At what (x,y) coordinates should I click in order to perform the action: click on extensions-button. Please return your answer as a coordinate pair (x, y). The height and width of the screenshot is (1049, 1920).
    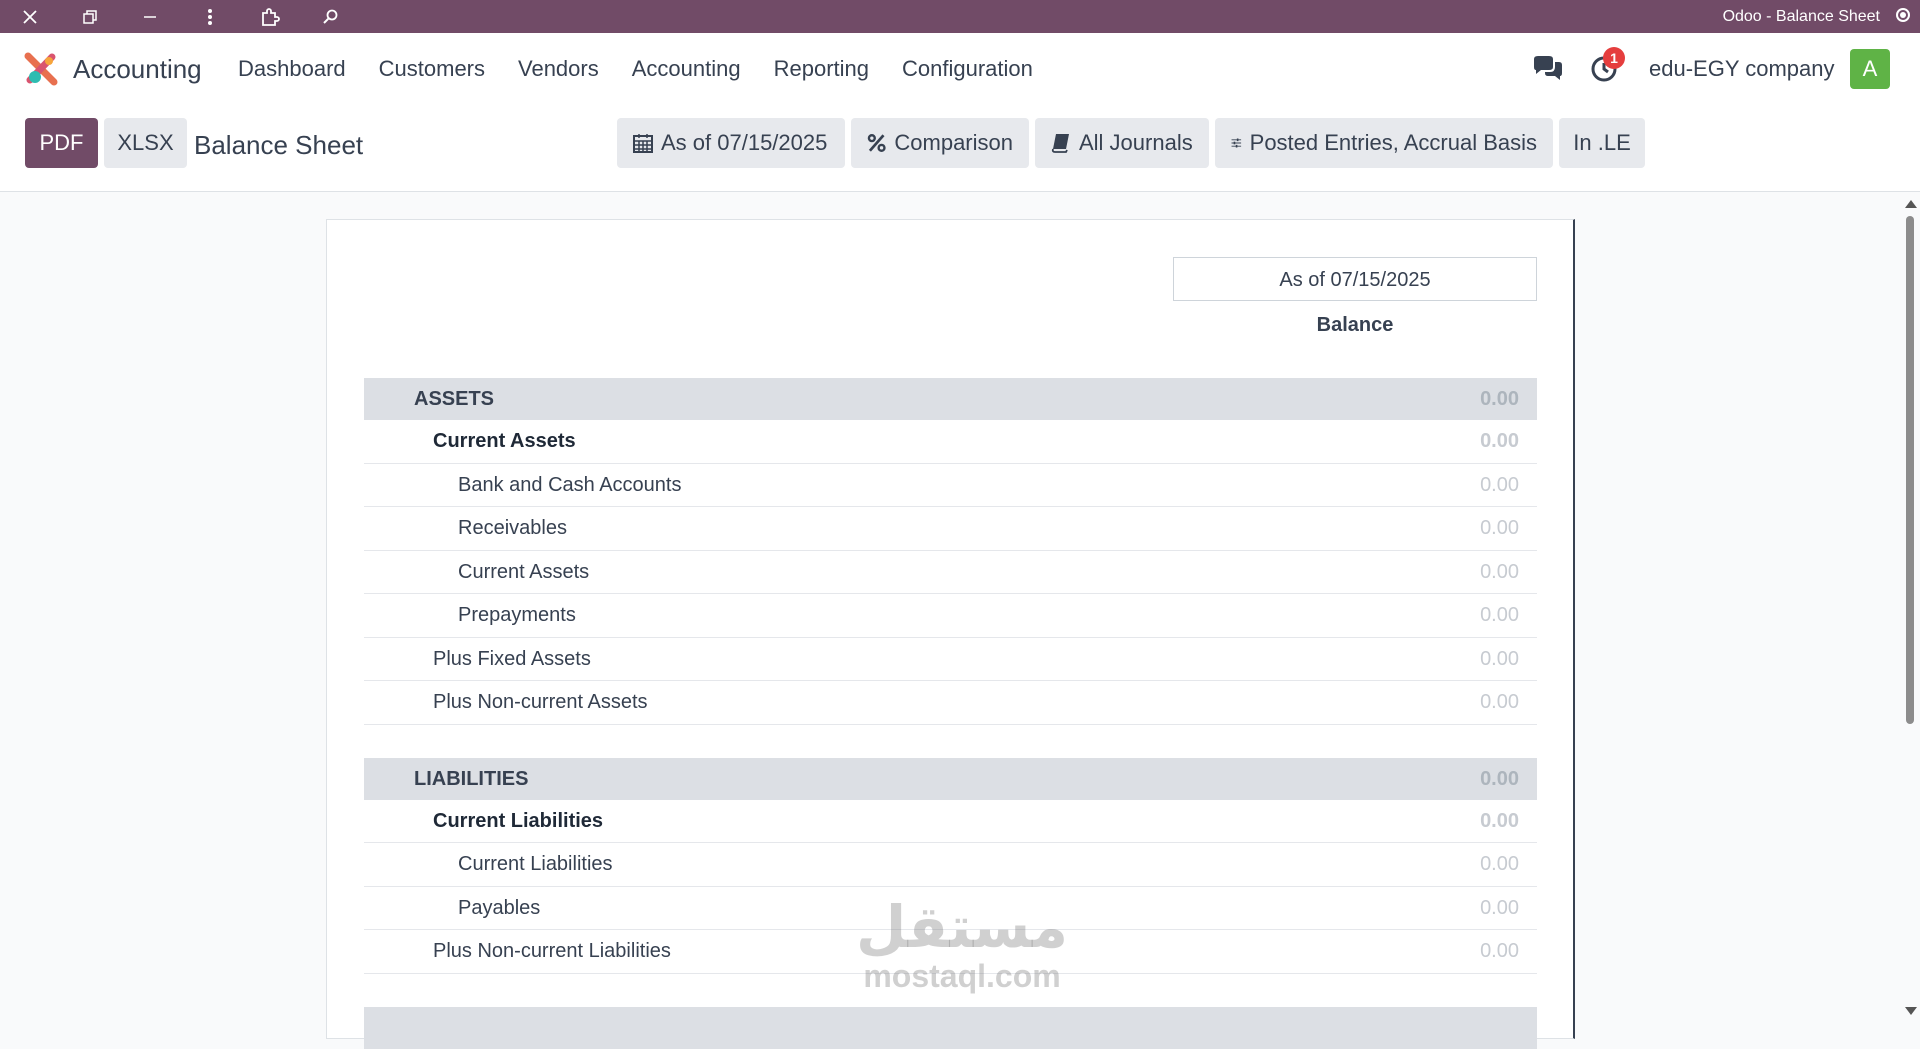
    Looking at the image, I should click on (270, 16).